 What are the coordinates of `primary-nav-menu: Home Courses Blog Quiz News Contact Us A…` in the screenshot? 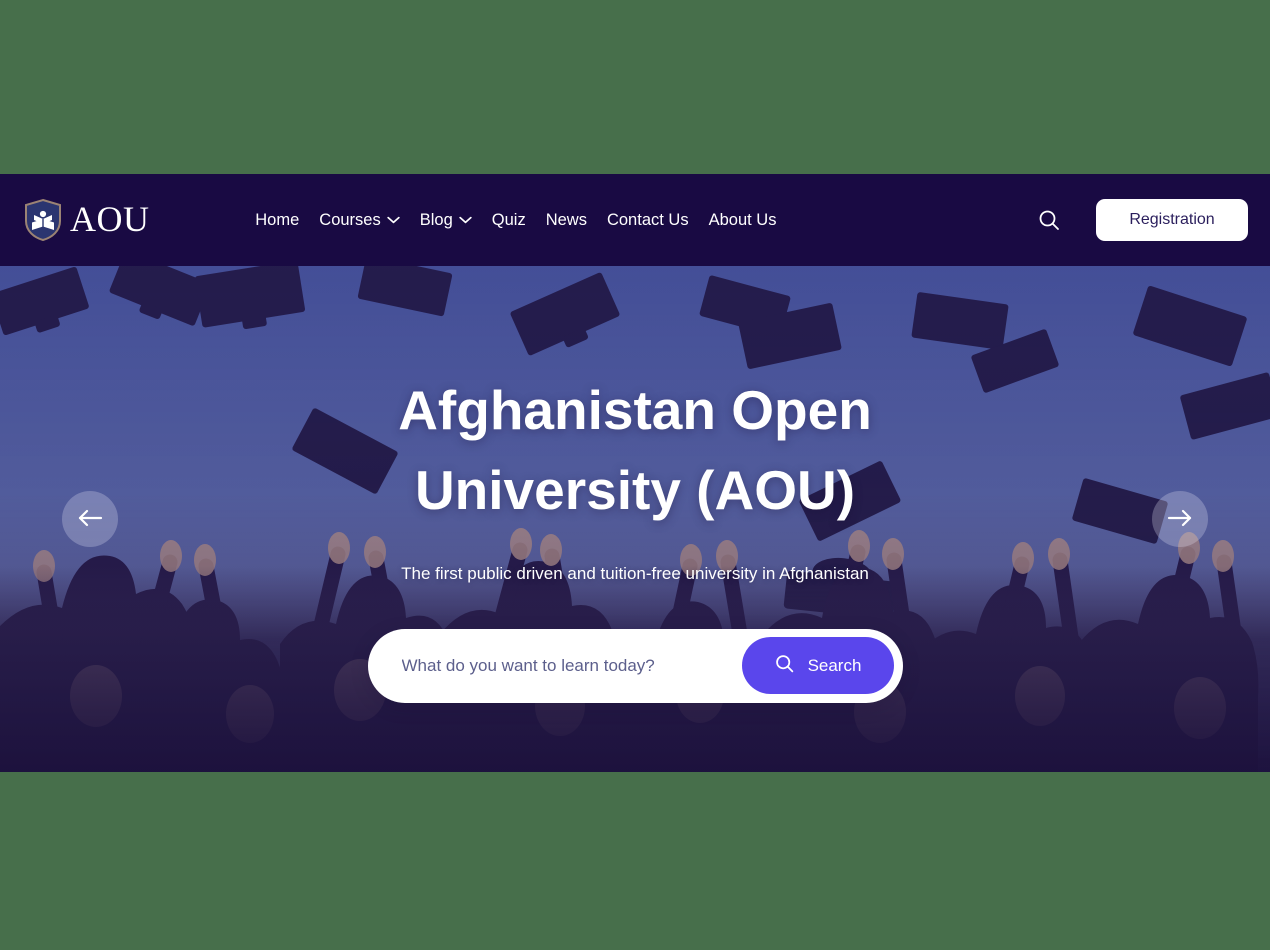 It's located at (515, 220).